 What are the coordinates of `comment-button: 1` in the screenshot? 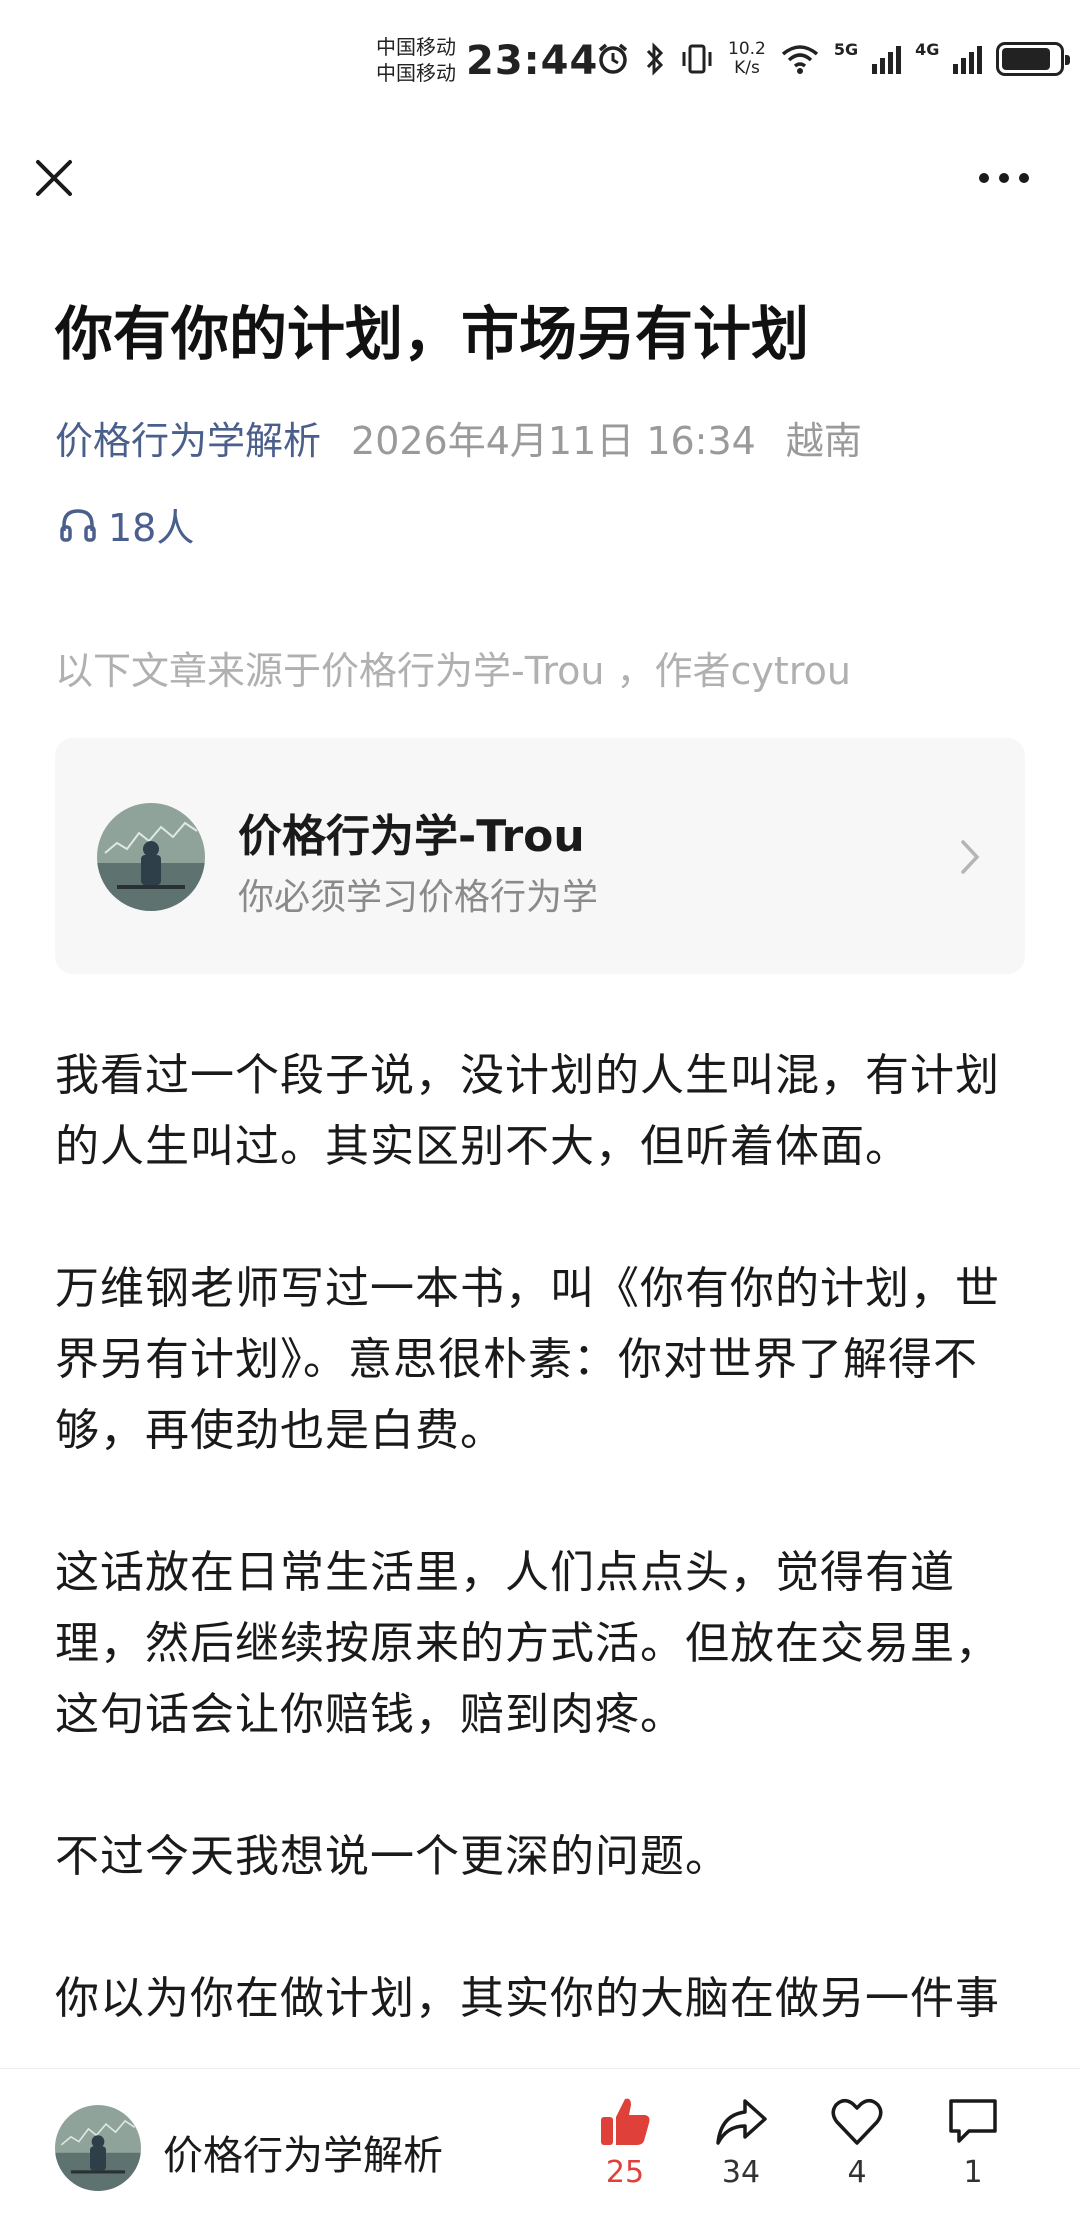 It's located at (973, 2142).